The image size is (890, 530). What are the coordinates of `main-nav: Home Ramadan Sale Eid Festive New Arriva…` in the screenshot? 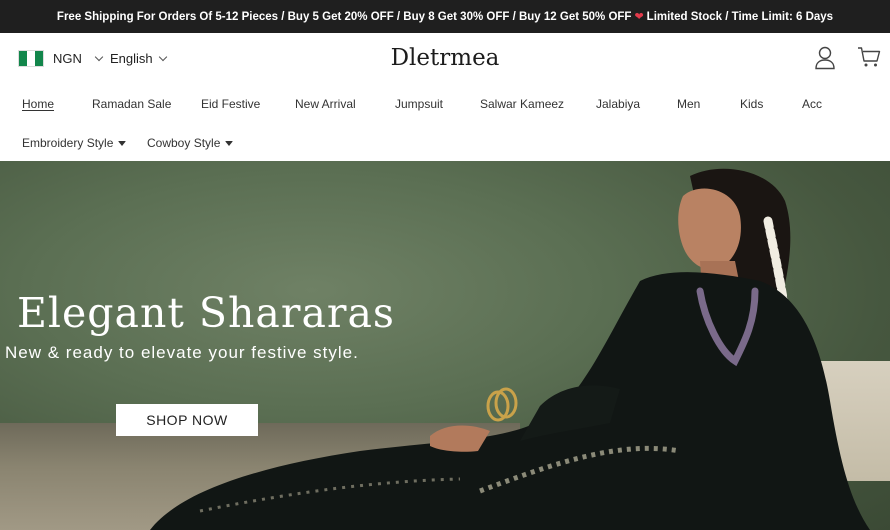 It's located at (445, 123).